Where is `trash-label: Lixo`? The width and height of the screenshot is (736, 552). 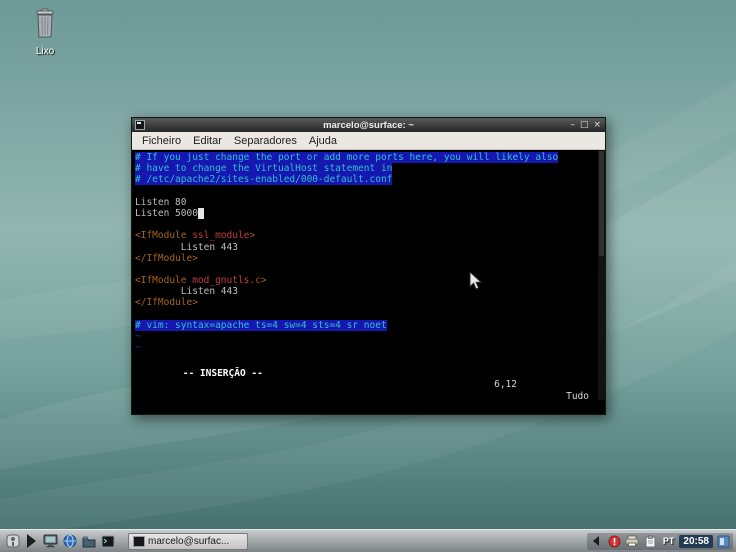
trash-label: Lixo is located at coordinates (45, 51).